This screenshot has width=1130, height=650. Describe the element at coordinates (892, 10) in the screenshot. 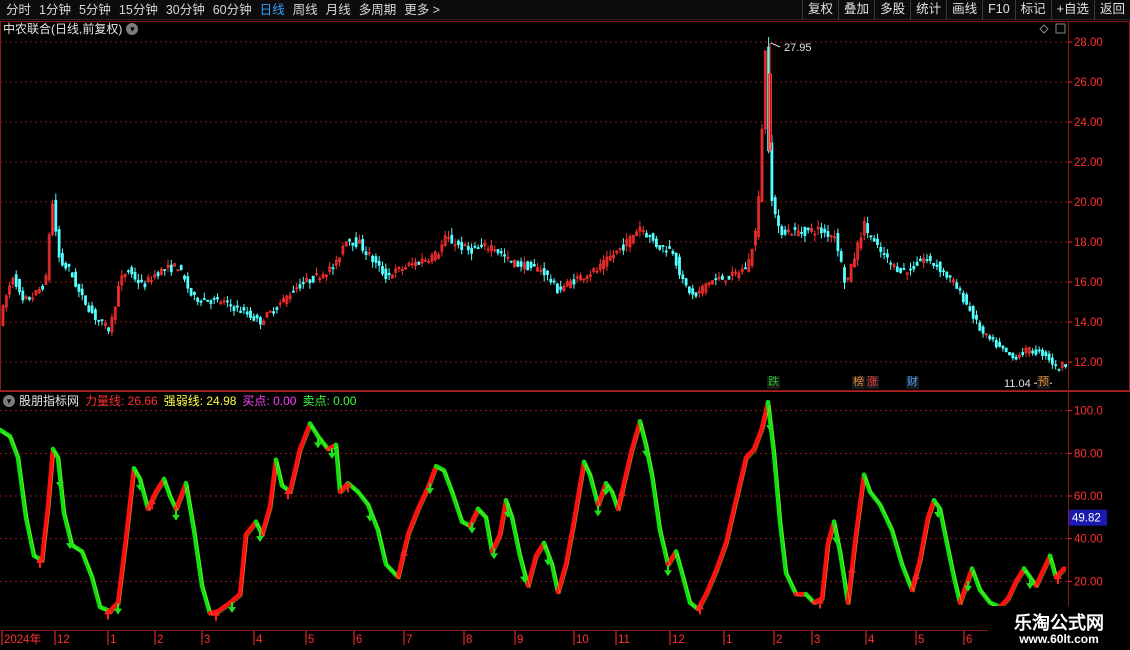

I see `toolbar-button: 多股` at that location.